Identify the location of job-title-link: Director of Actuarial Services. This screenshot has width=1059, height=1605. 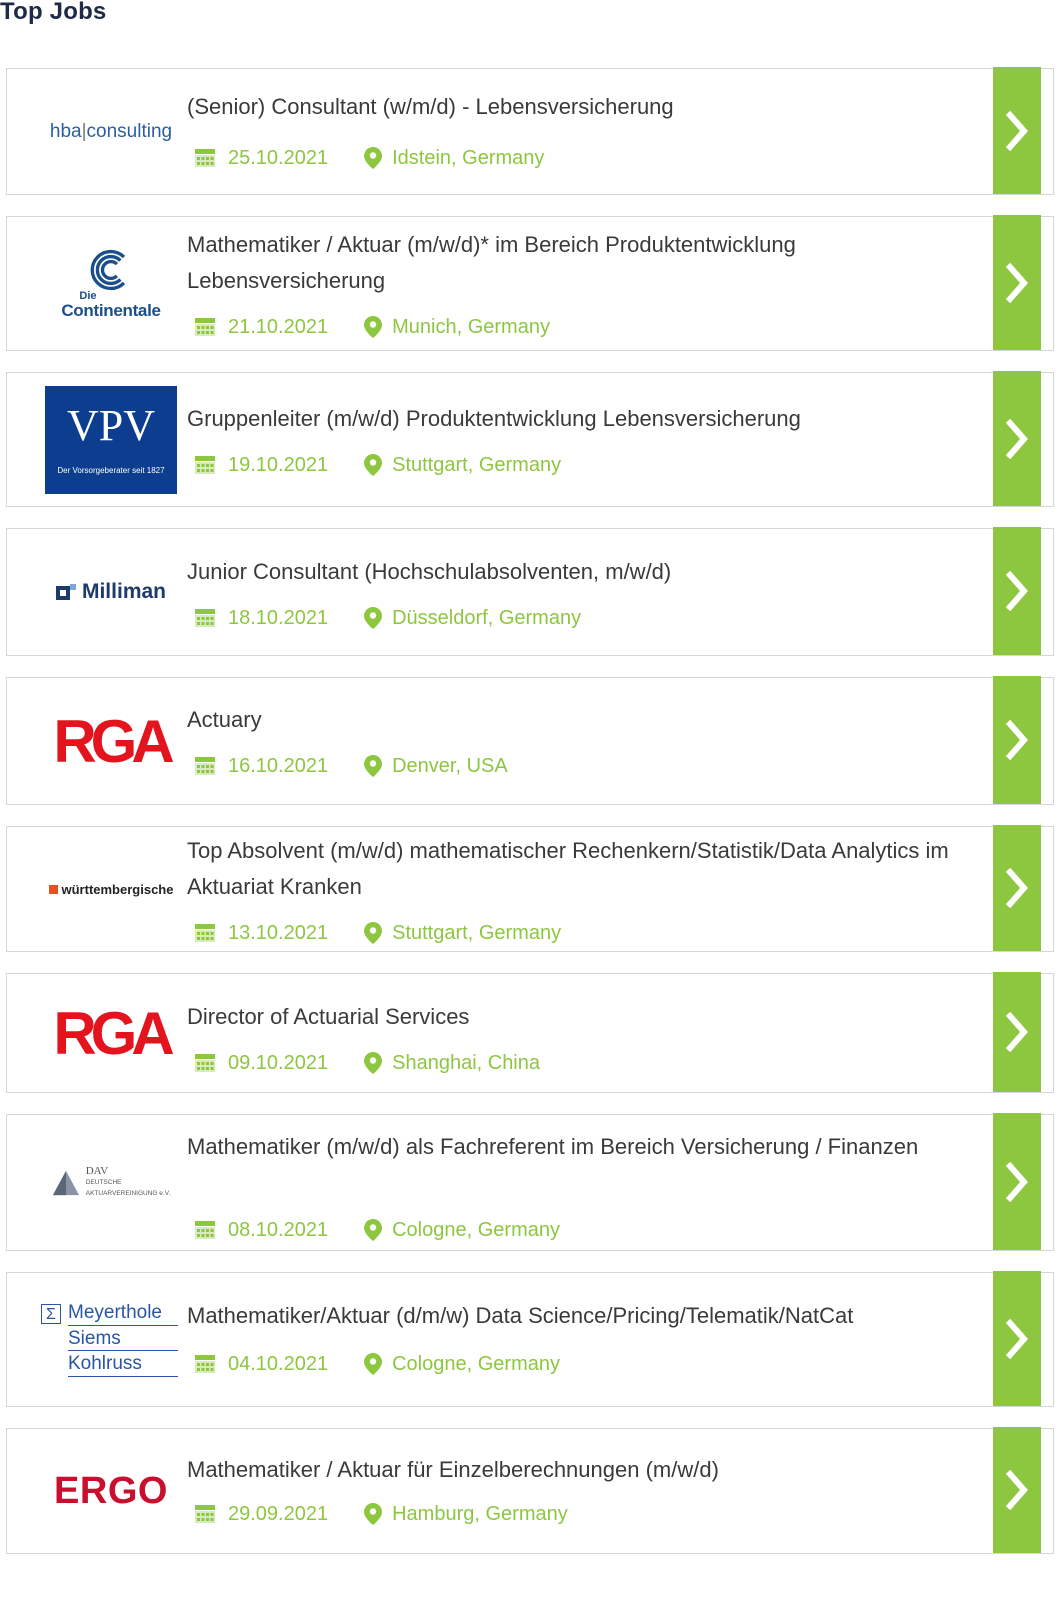
(587, 1017).